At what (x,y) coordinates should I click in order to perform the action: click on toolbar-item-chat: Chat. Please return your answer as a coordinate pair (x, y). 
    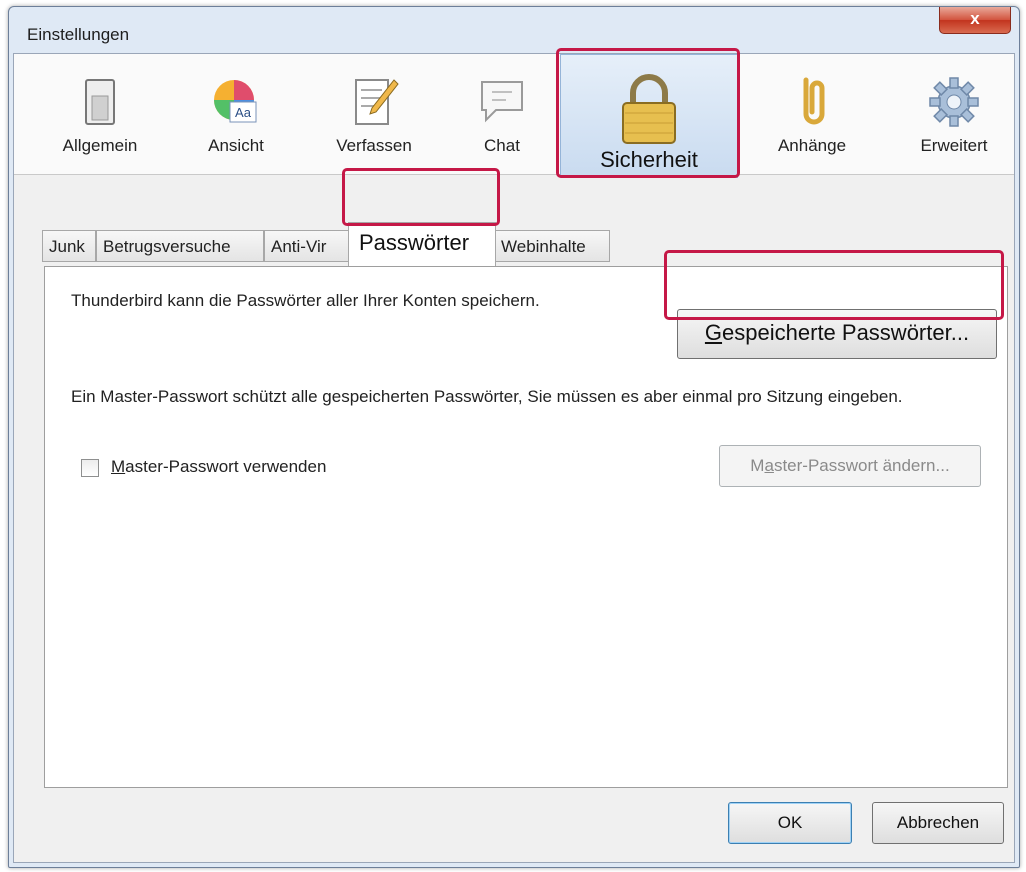
    Looking at the image, I should click on (502, 114).